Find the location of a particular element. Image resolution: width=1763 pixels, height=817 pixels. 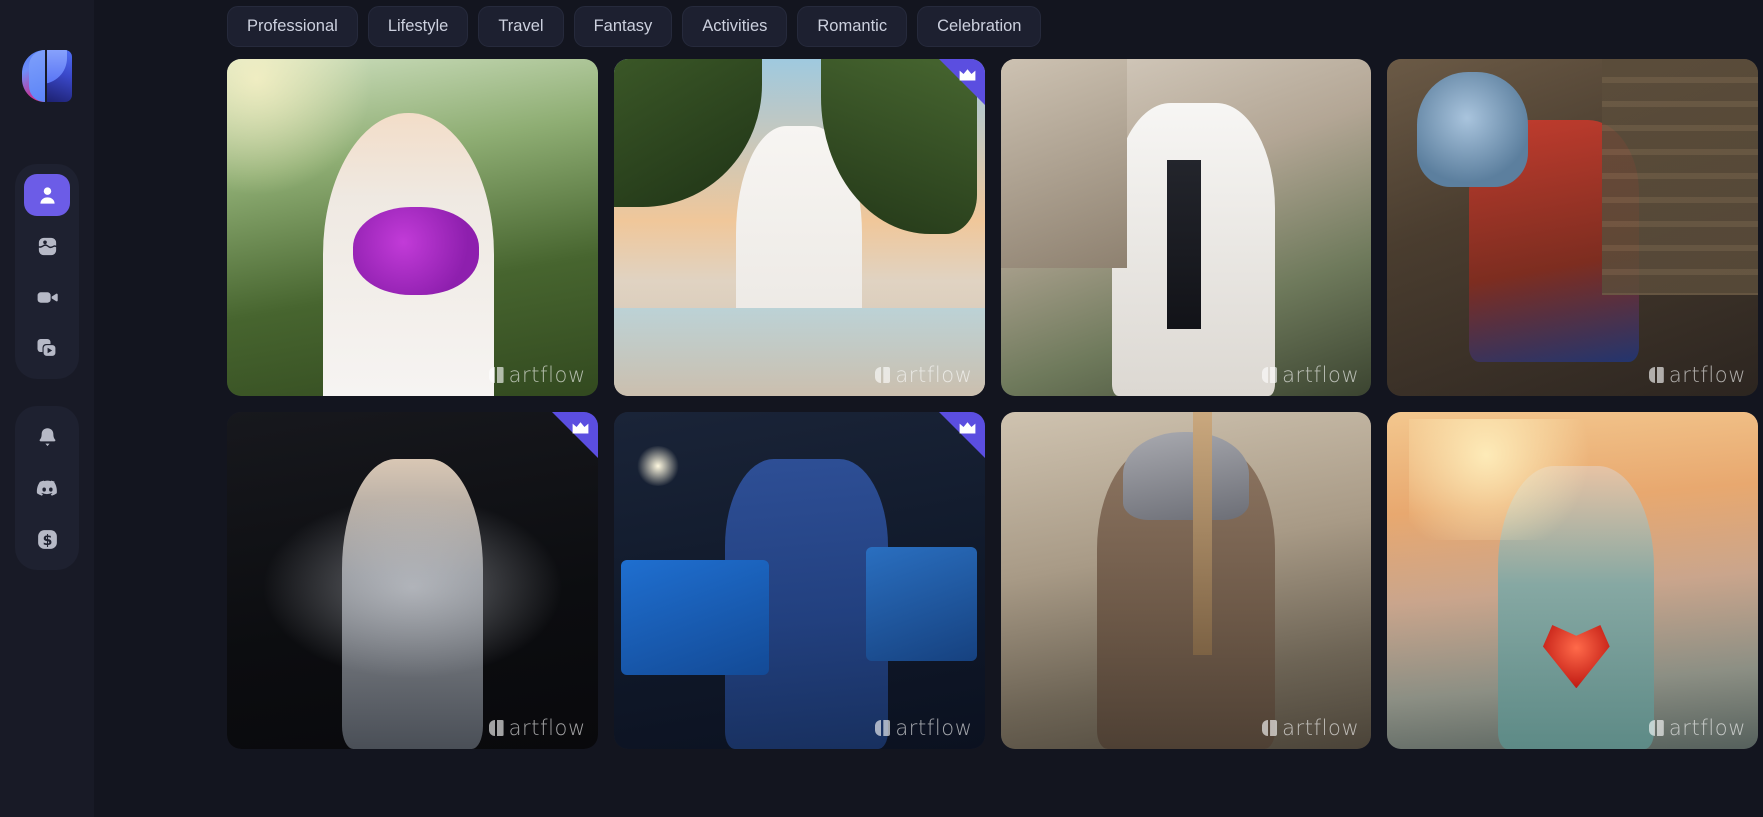

sidebar-item-videos is located at coordinates (47, 297).